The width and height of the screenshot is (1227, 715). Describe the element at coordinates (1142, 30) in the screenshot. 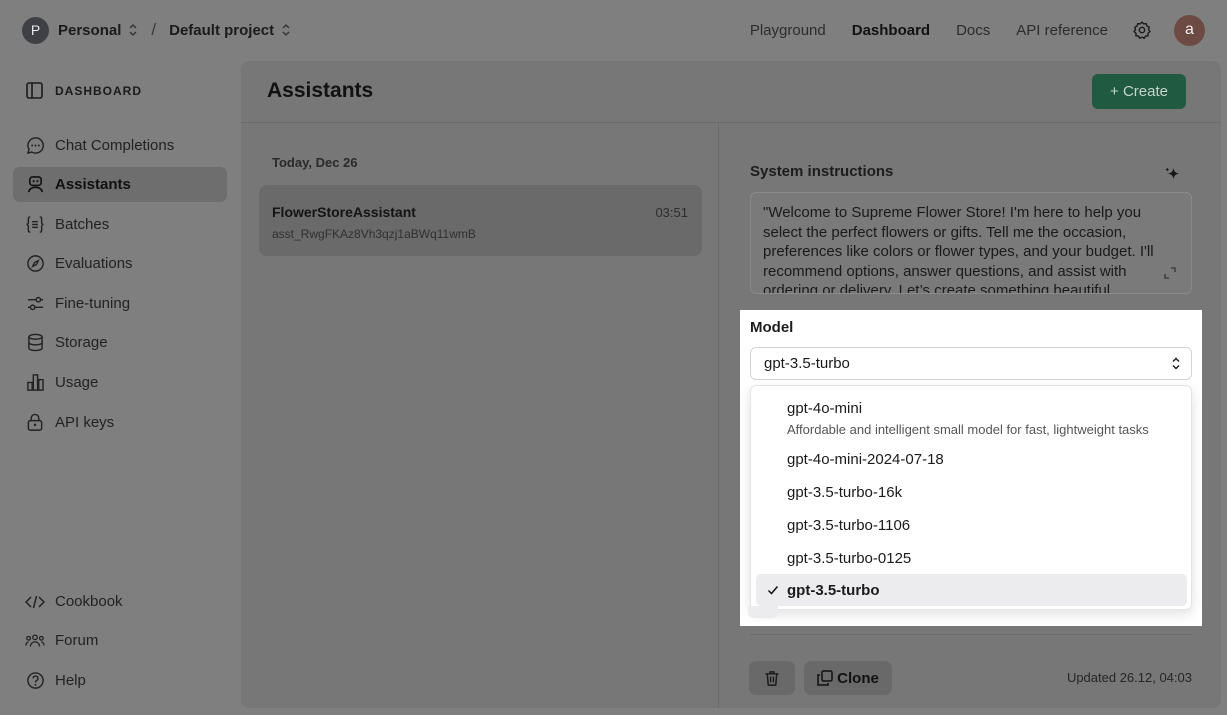

I see `gear-icon` at that location.